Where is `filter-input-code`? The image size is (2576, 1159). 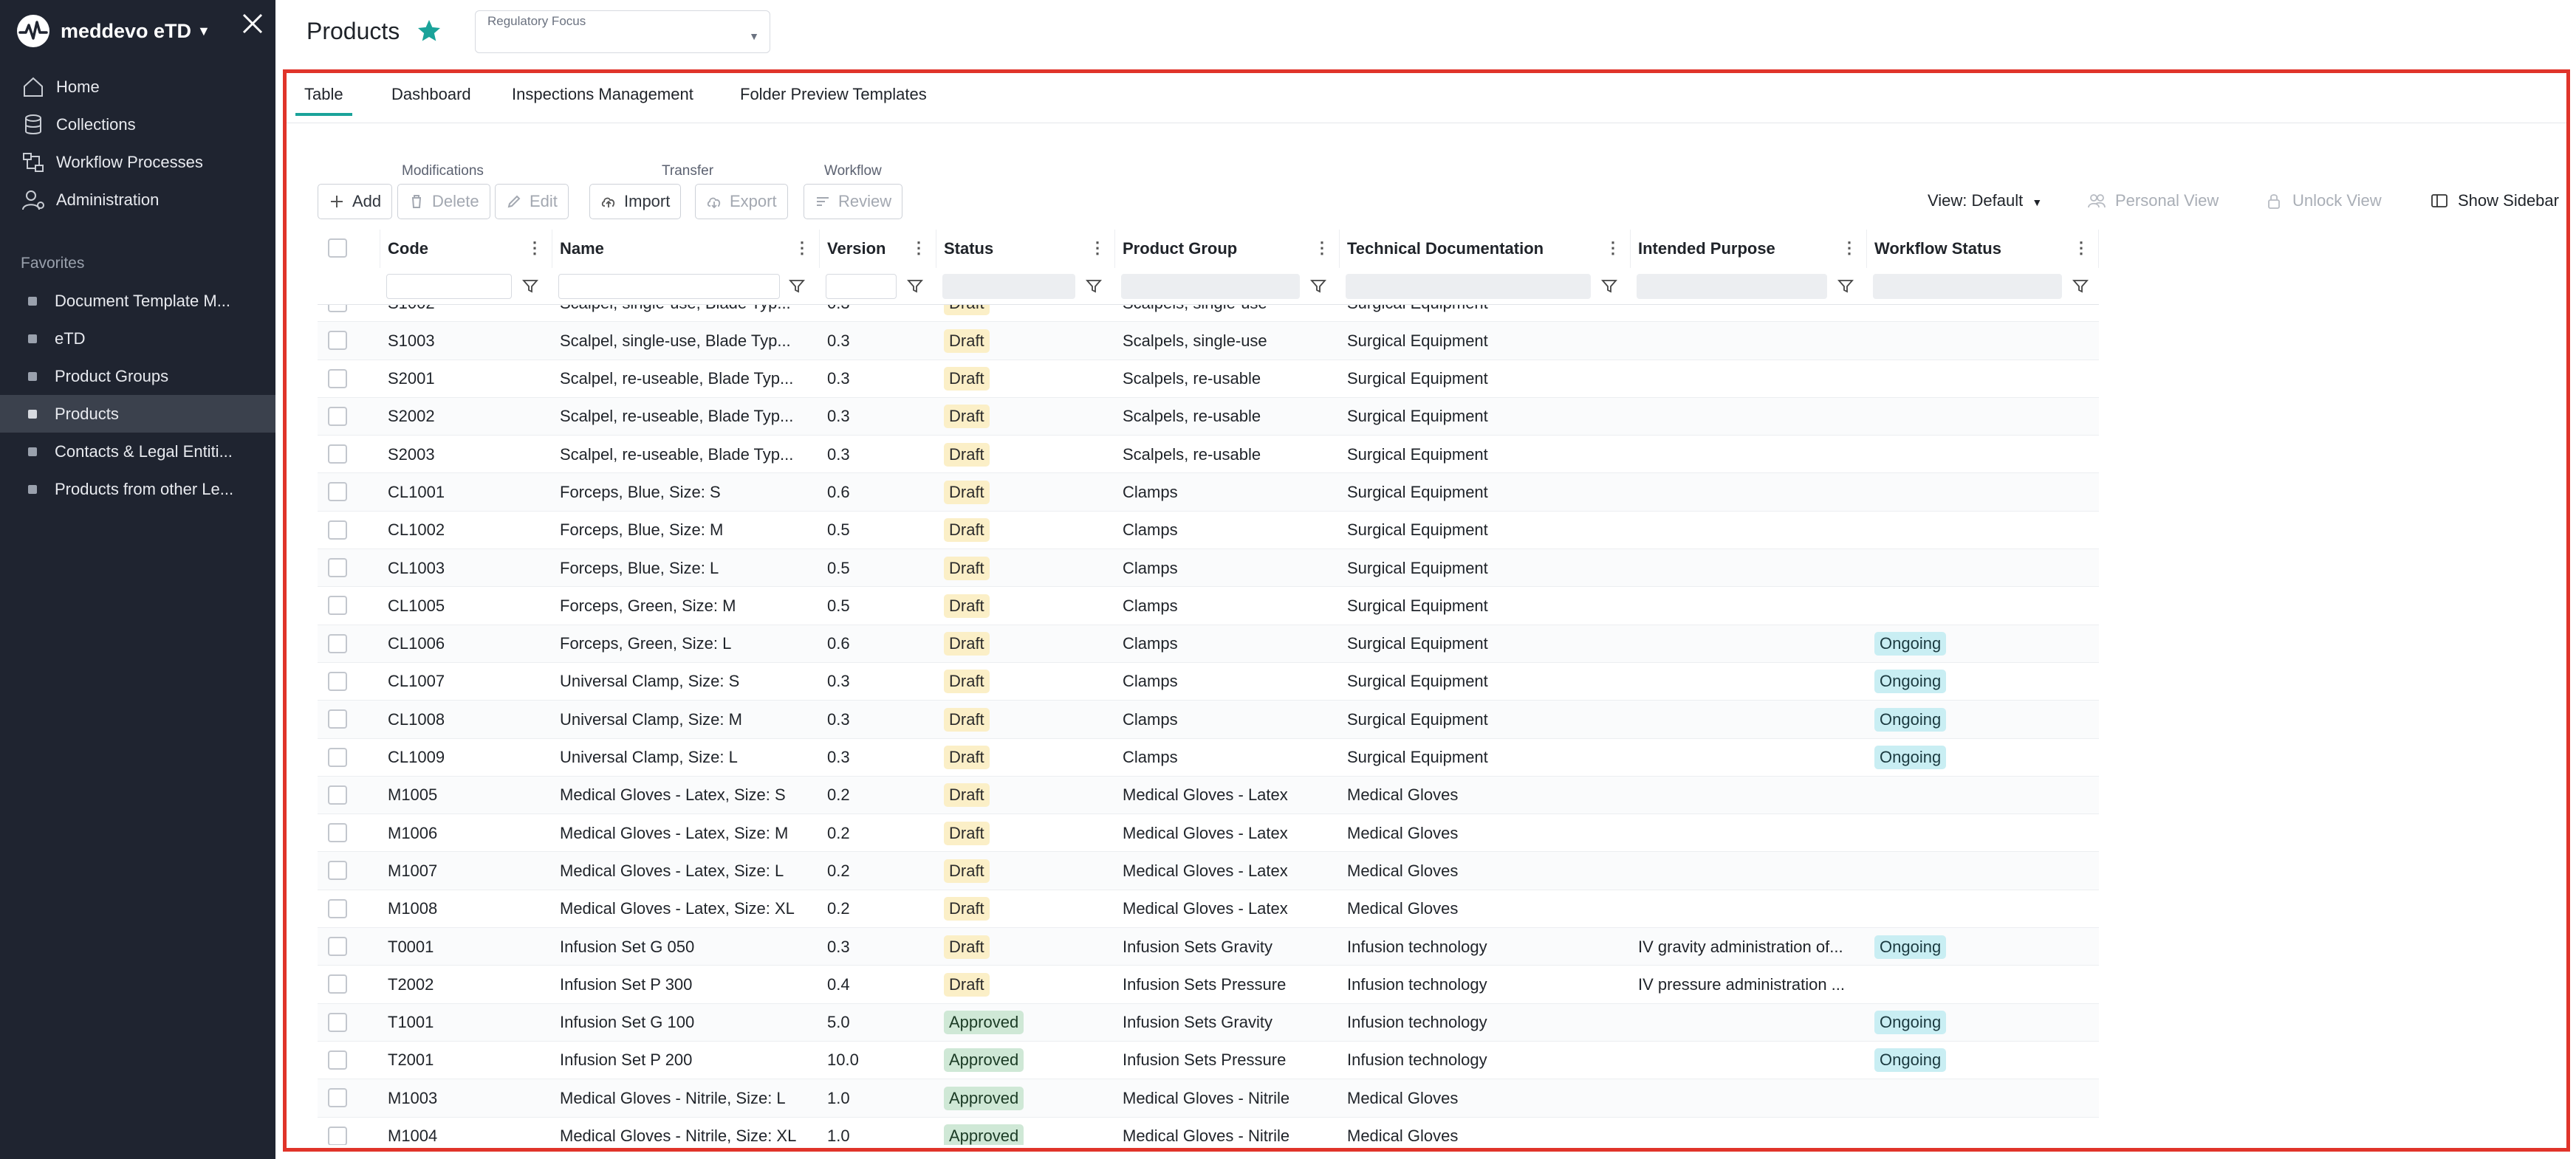
filter-input-code is located at coordinates (449, 286).